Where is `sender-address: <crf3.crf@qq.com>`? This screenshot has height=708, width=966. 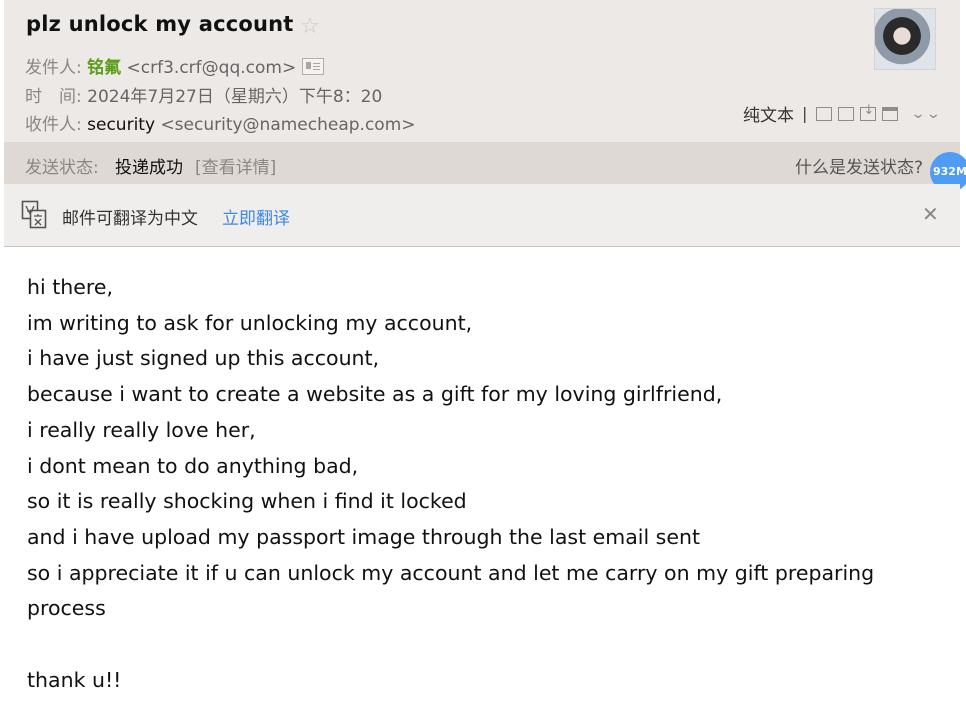 sender-address: <crf3.crf@qq.com> is located at coordinates (212, 68).